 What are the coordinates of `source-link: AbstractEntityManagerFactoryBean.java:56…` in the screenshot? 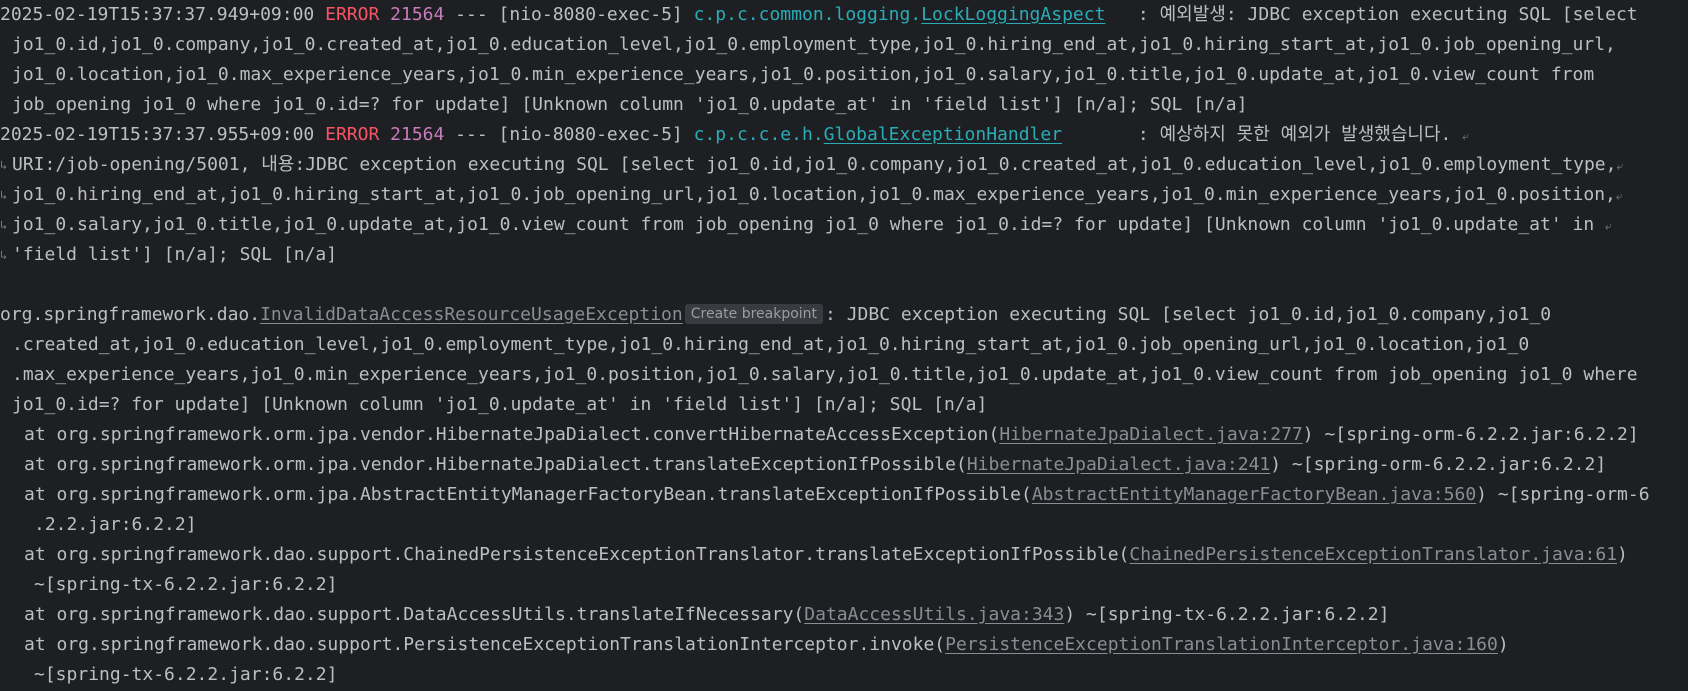 It's located at (1254, 494).